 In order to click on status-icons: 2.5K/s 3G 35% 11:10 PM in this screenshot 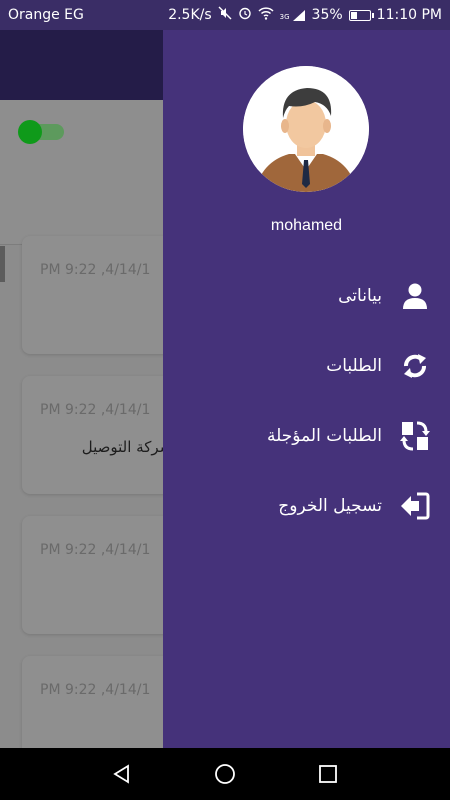, I will do `click(305, 15)`.